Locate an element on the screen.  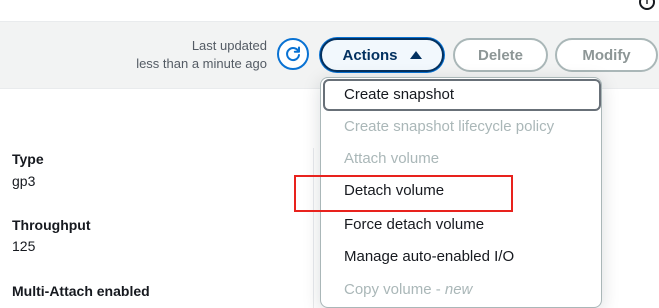
multi-attach-label: Multi-Attach enabled is located at coordinates (81, 291).